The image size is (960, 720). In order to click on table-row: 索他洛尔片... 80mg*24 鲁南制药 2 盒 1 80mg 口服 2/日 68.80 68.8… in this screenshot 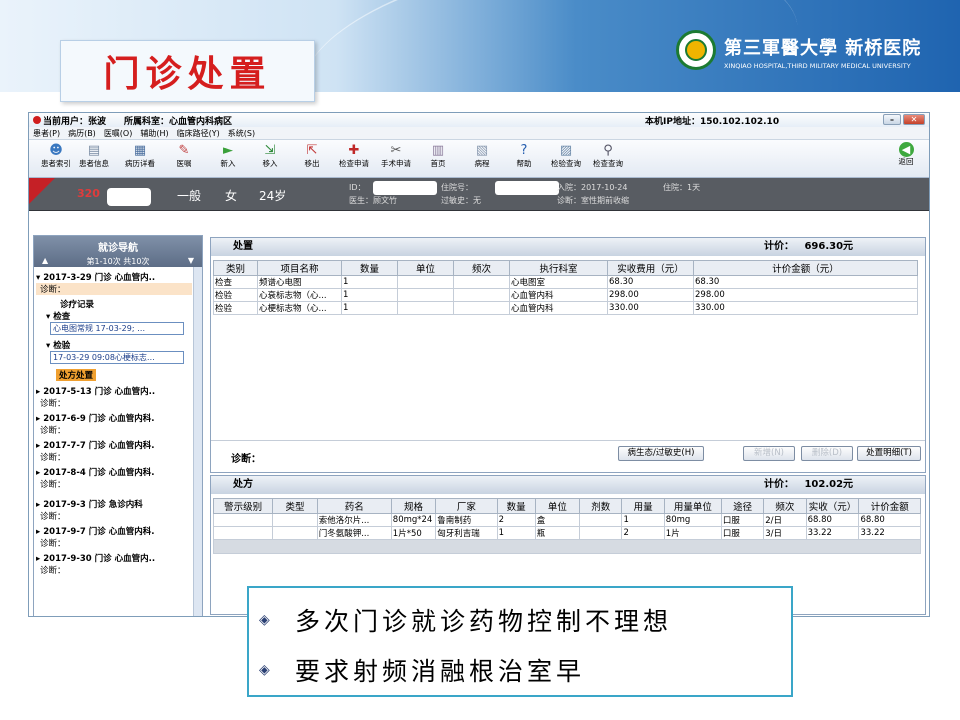, I will do `click(566, 520)`.